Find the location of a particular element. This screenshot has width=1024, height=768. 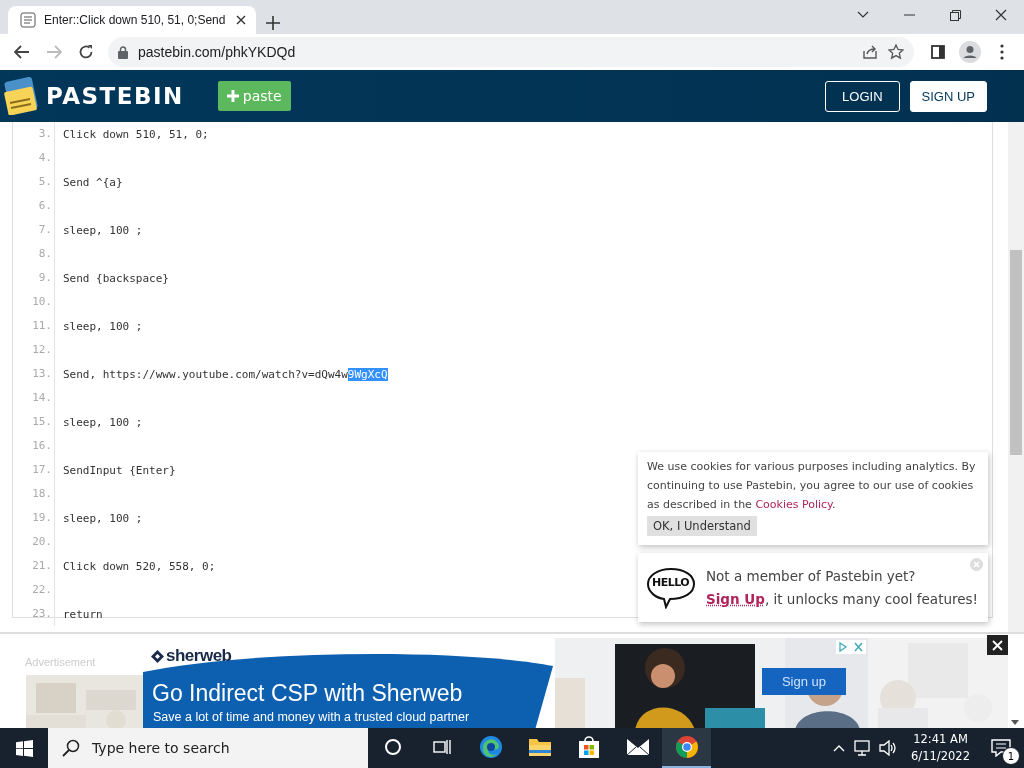

line-number: 5. is located at coordinates (34, 182).